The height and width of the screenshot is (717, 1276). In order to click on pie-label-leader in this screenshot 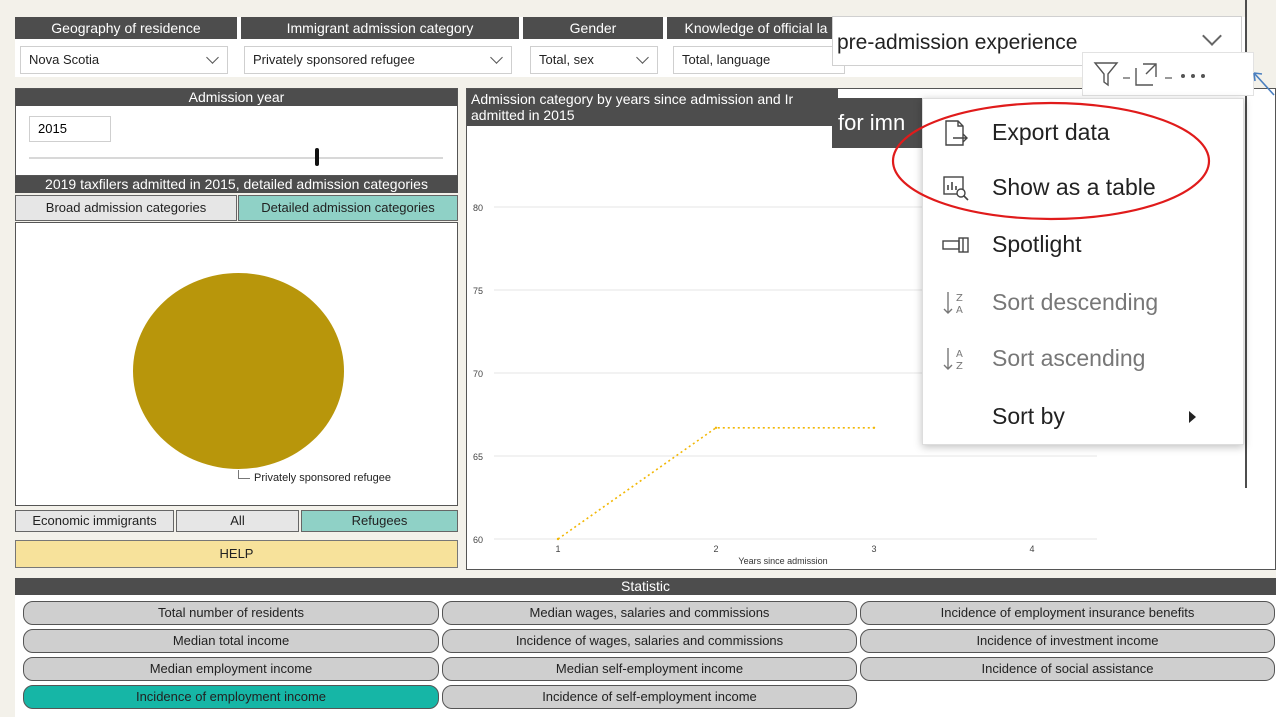, I will do `click(244, 474)`.